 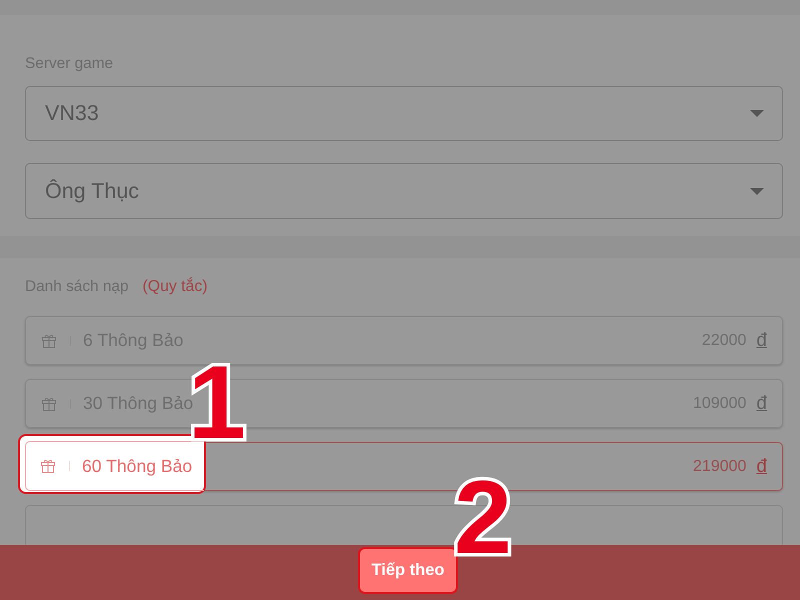 What do you see at coordinates (137, 466) in the screenshot?
I see `package-name: 60 Thông Bảo` at bounding box center [137, 466].